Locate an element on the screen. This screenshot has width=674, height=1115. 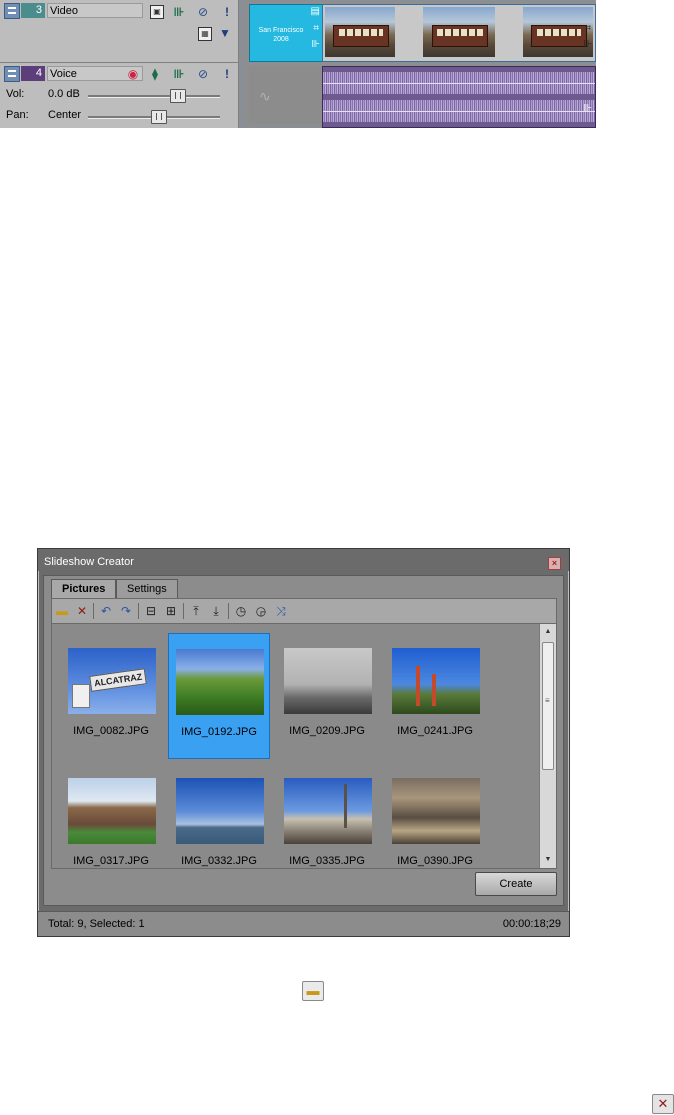
image-item: IMG_0332.JPG is located at coordinates (219, 815).